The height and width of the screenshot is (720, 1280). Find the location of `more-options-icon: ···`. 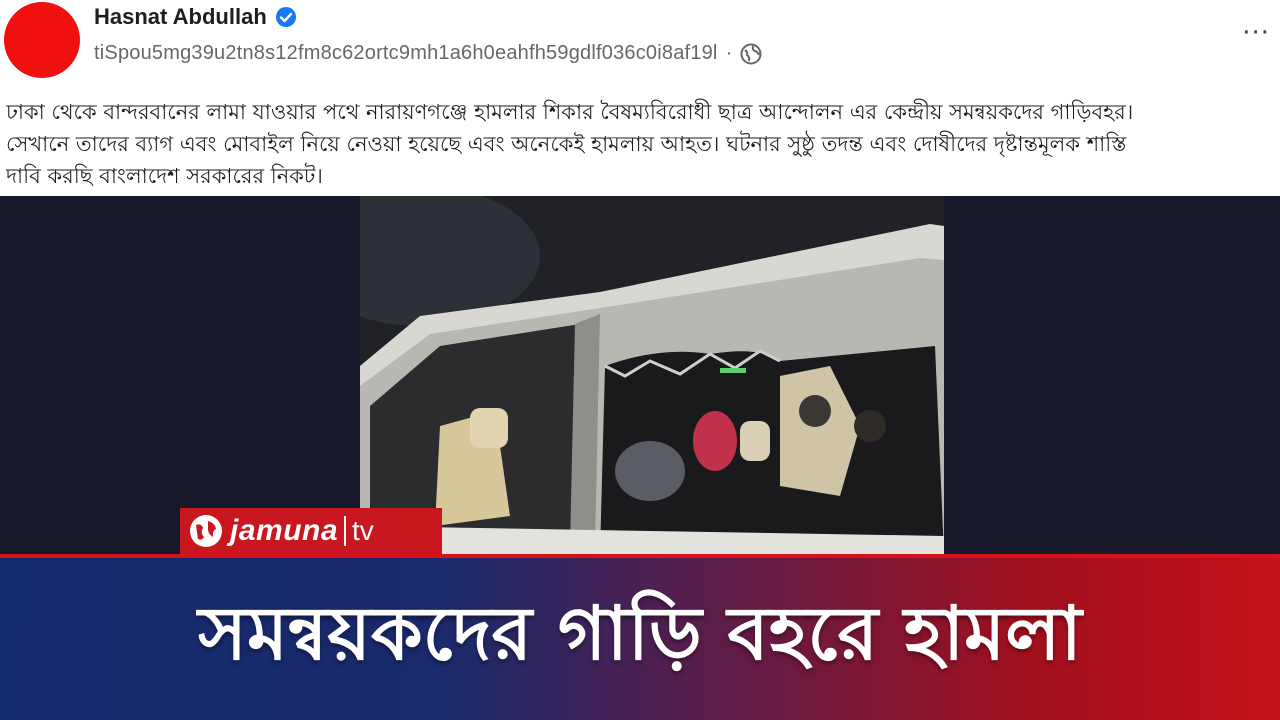

more-options-icon: ··· is located at coordinates (1256, 33).